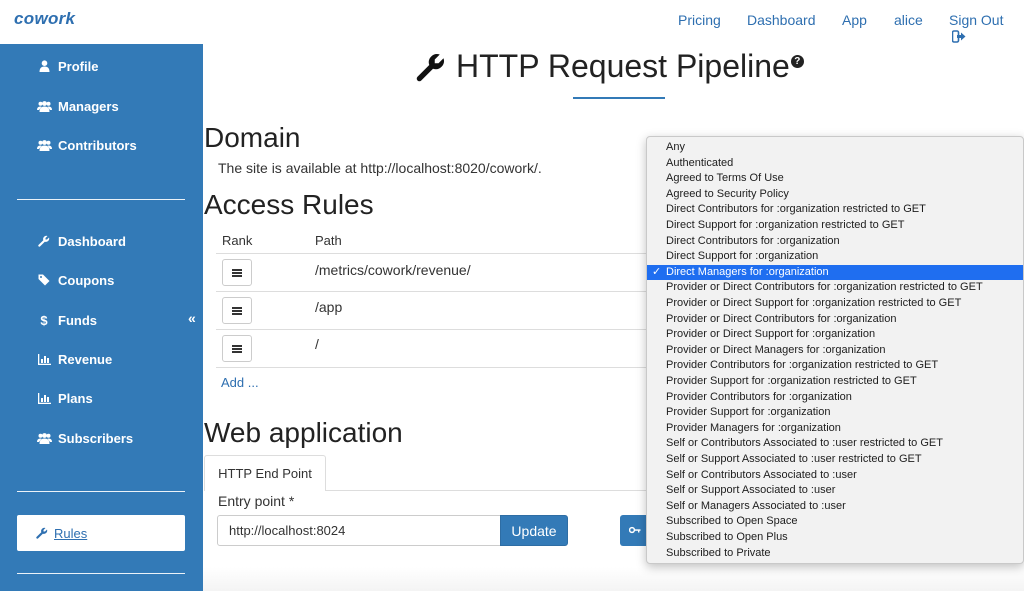 The height and width of the screenshot is (591, 1024). I want to click on dropdown-option: Provider Contributors for :organization, so click(835, 398).